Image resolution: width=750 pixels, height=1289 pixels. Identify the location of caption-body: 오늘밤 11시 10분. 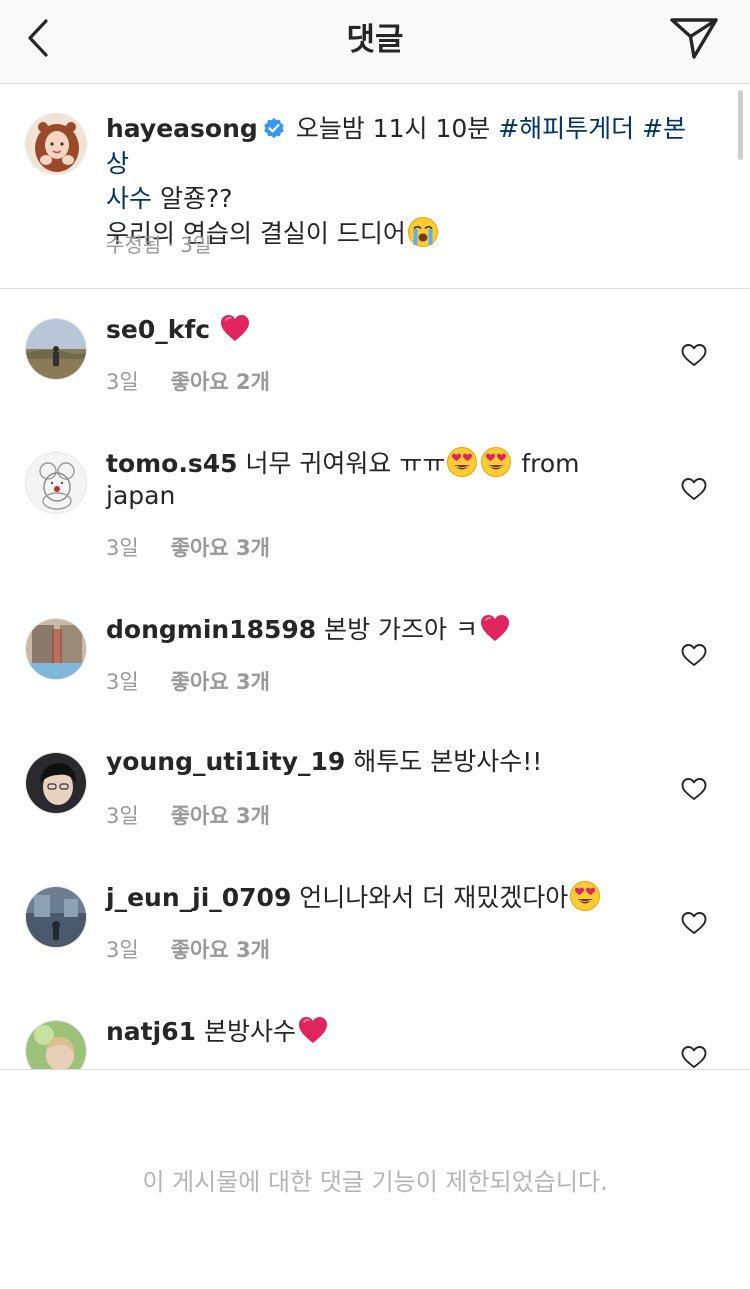
(393, 128).